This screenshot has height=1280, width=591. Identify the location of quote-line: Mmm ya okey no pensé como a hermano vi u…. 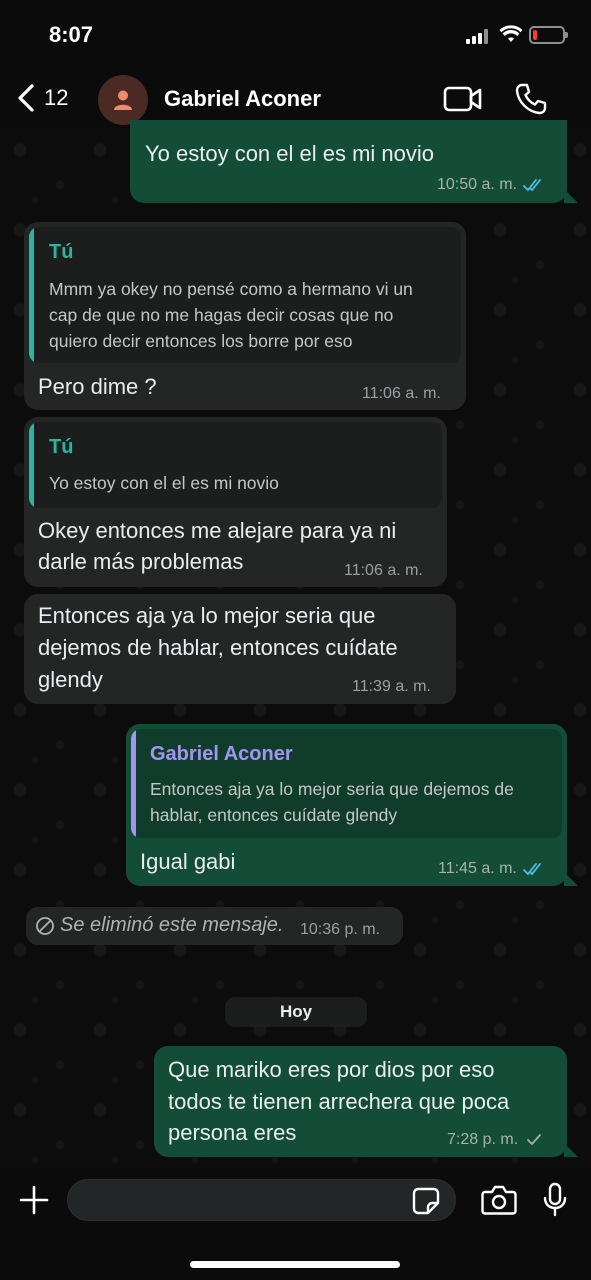
(231, 289).